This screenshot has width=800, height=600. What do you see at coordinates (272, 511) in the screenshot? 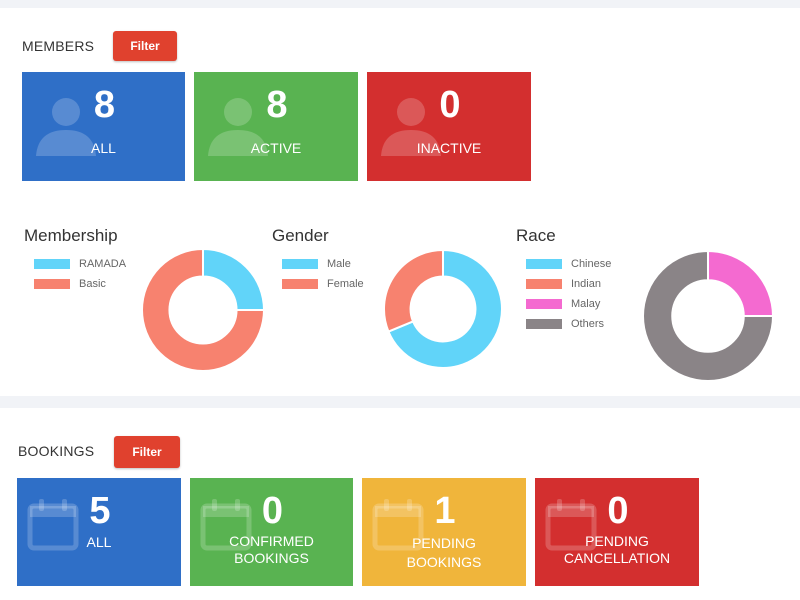
I see `bookings-confirmed-count: 0` at bounding box center [272, 511].